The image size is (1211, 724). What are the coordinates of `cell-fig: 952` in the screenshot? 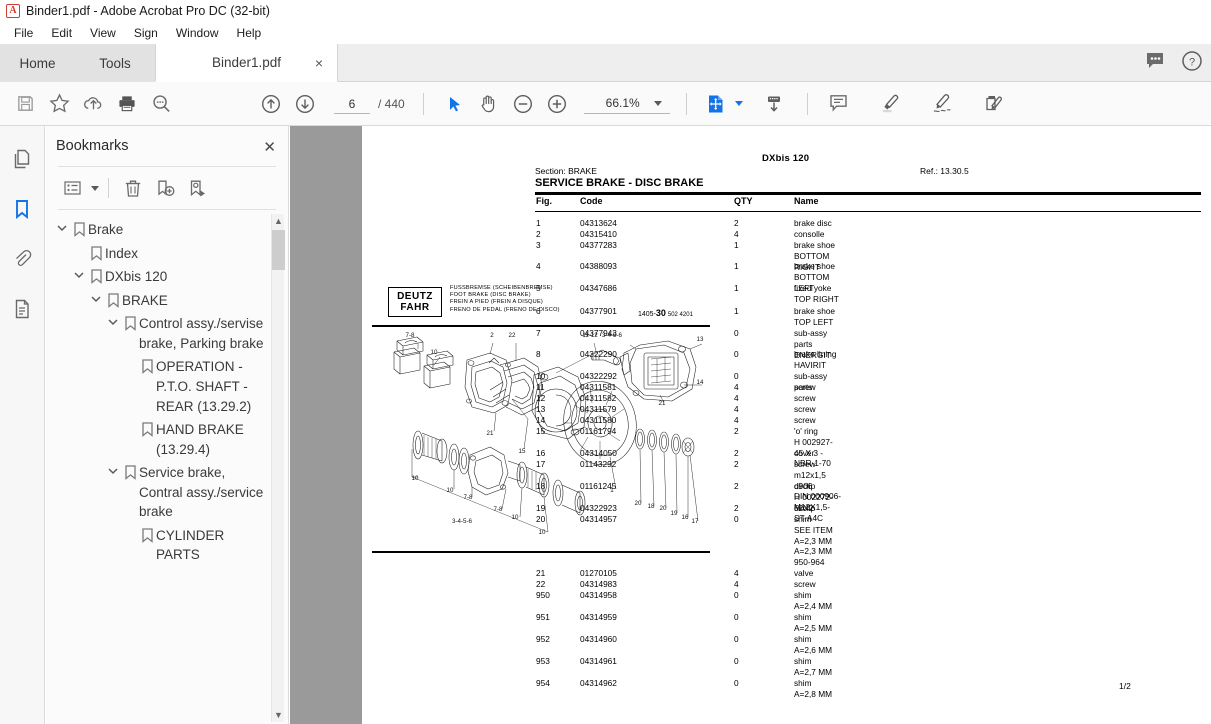 It's located at (543, 639).